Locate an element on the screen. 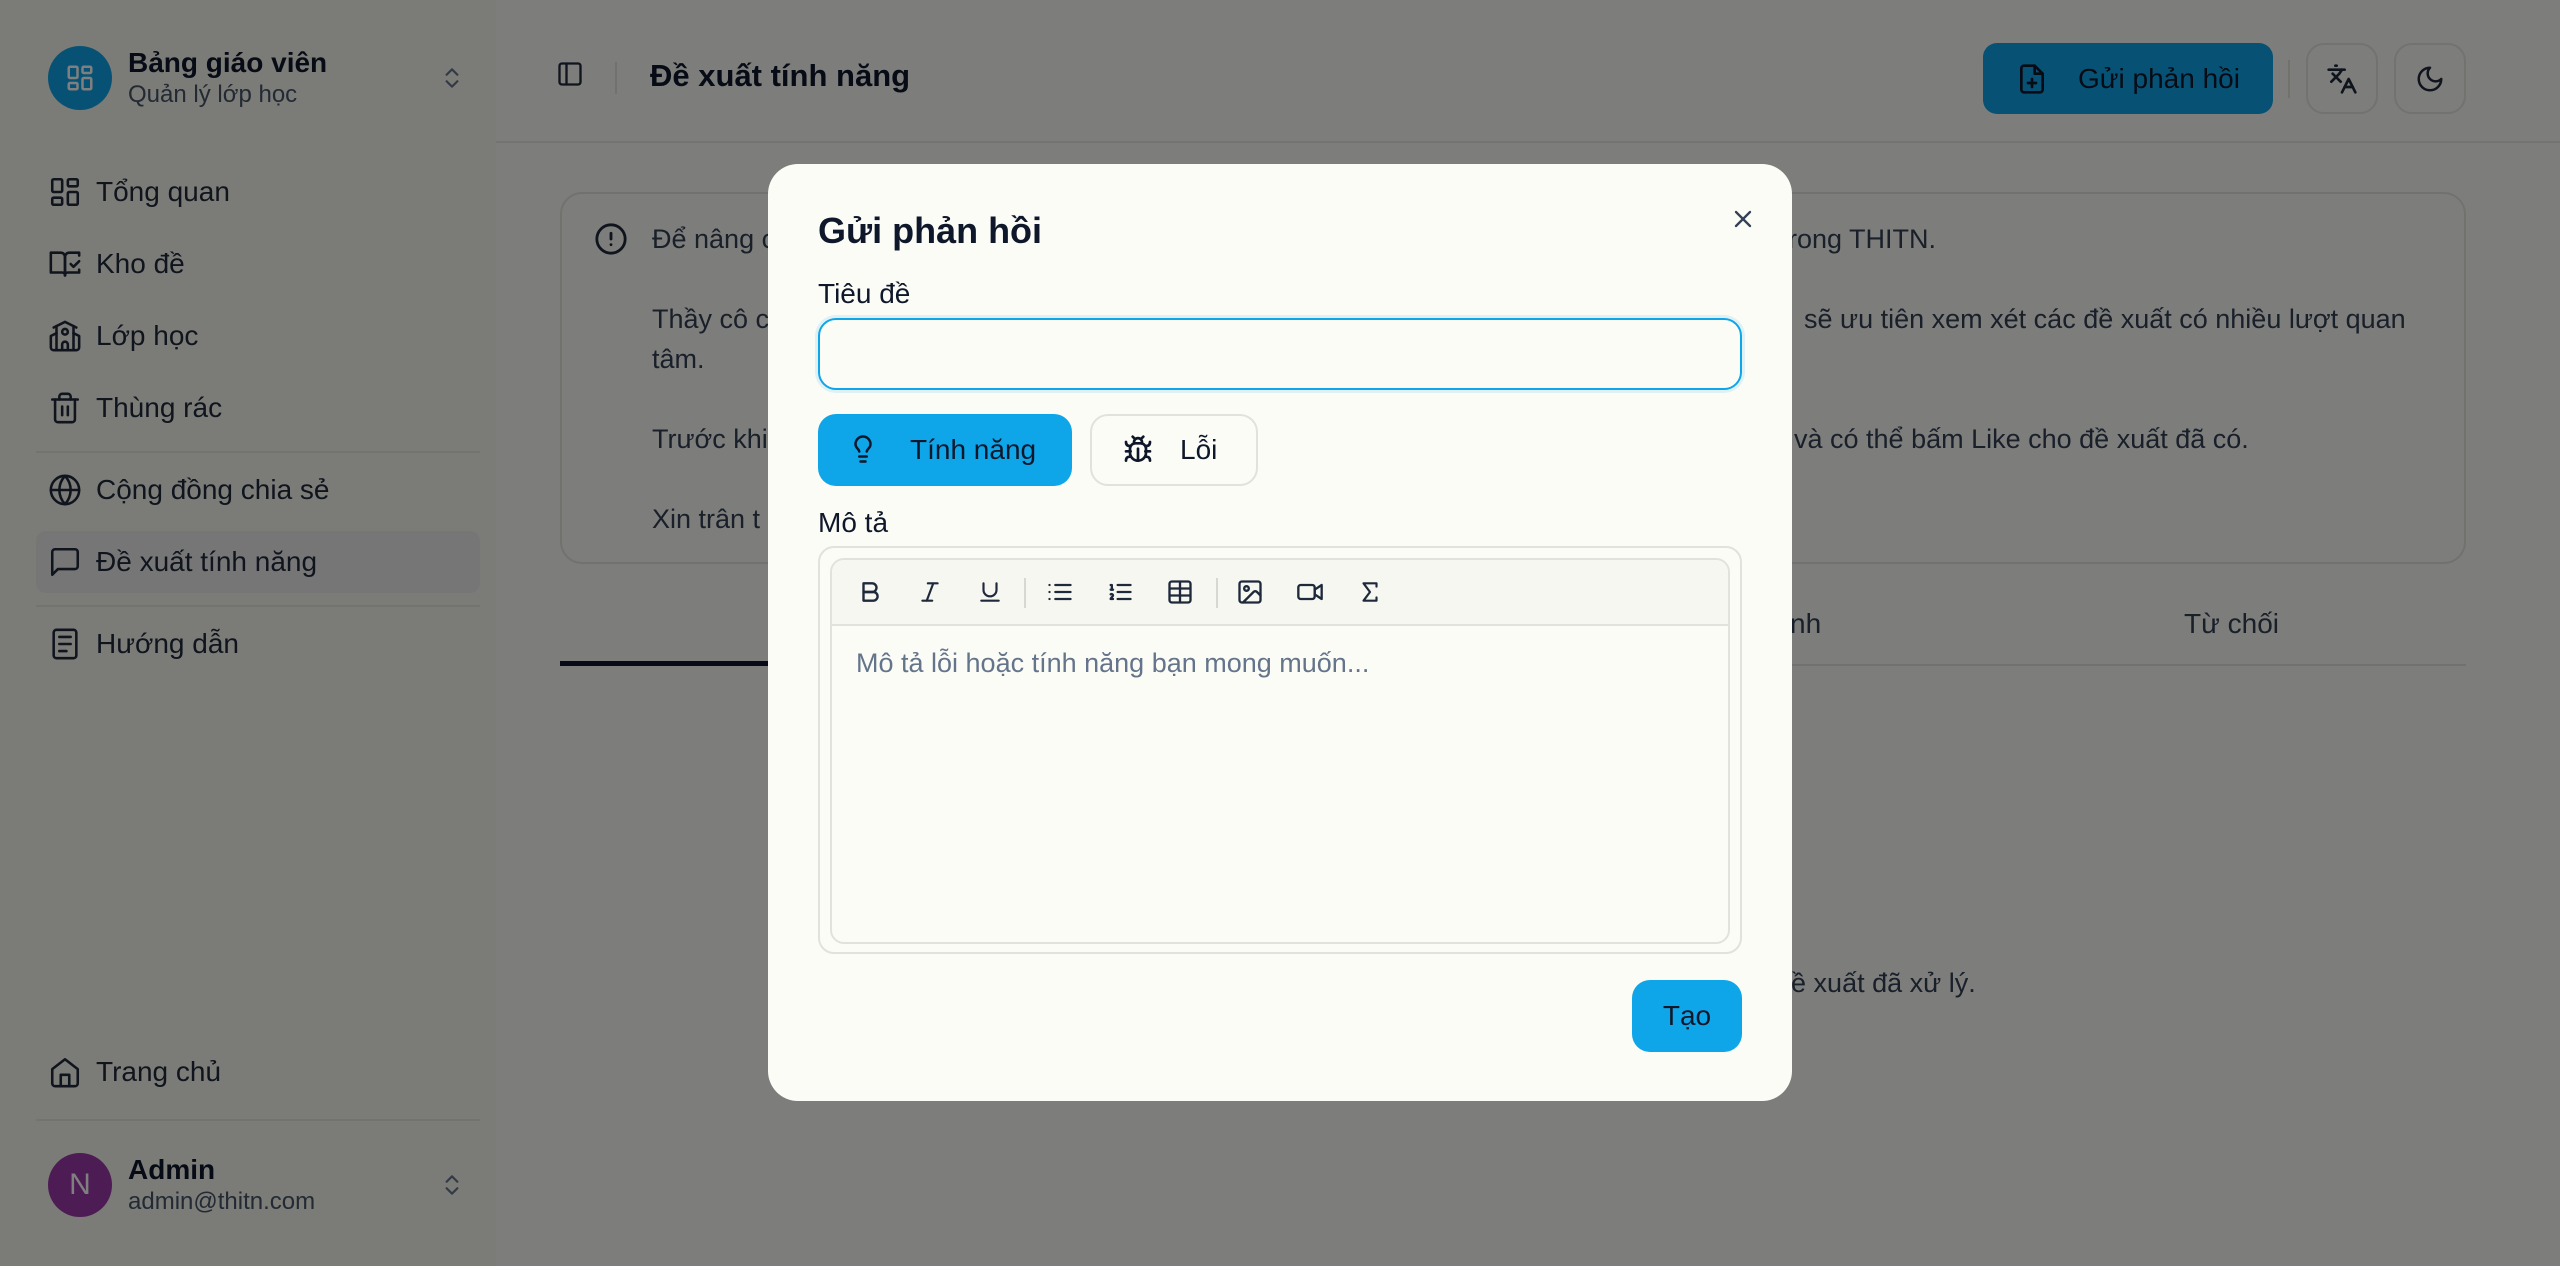 This screenshot has width=2560, height=1266. video-icon is located at coordinates (1310, 592).